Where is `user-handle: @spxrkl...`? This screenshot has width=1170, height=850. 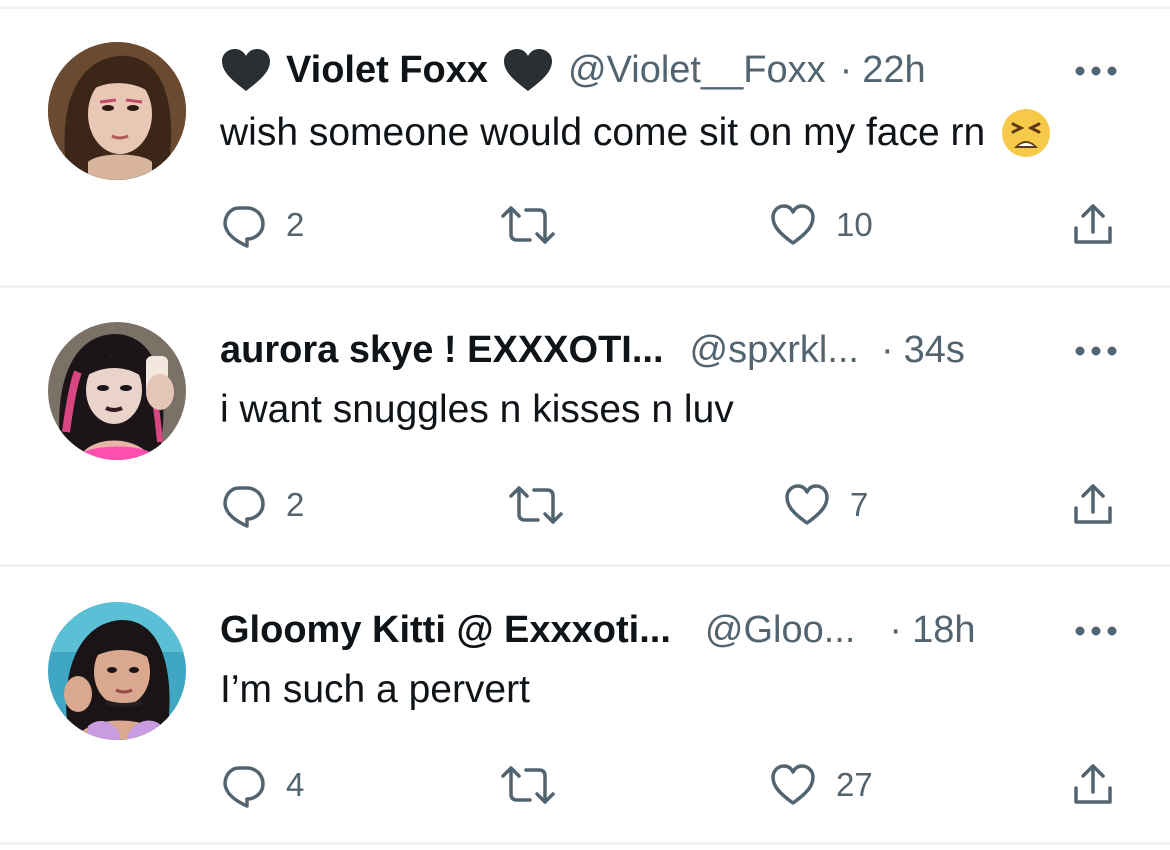
user-handle: @spxrkl... is located at coordinates (774, 350).